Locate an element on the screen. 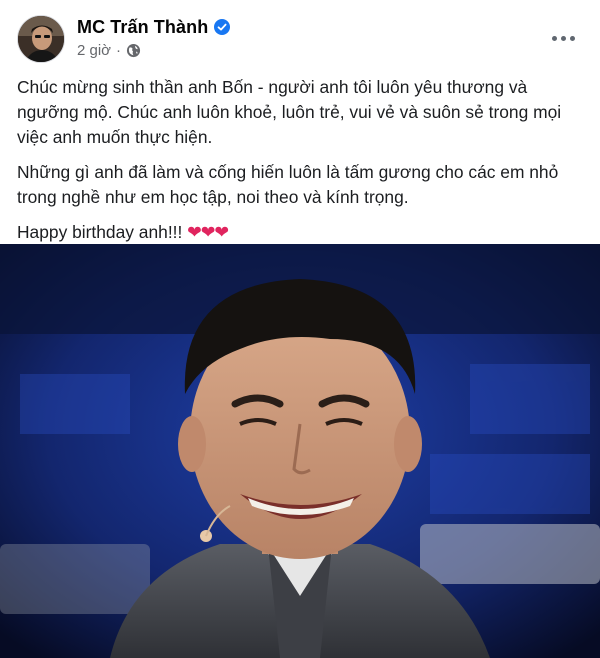 The width and height of the screenshot is (600, 658). post-closing: Happy birthday anh!!! ❤❤❤ is located at coordinates (302, 232).